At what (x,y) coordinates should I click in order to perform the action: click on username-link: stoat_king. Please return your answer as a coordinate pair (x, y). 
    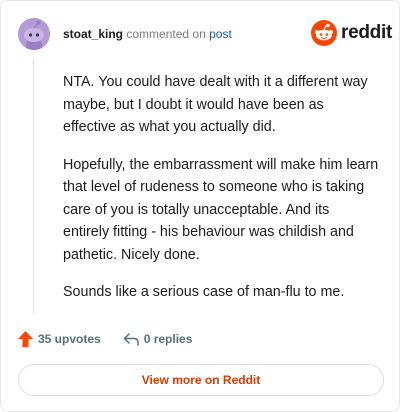
    Looking at the image, I should click on (93, 34).